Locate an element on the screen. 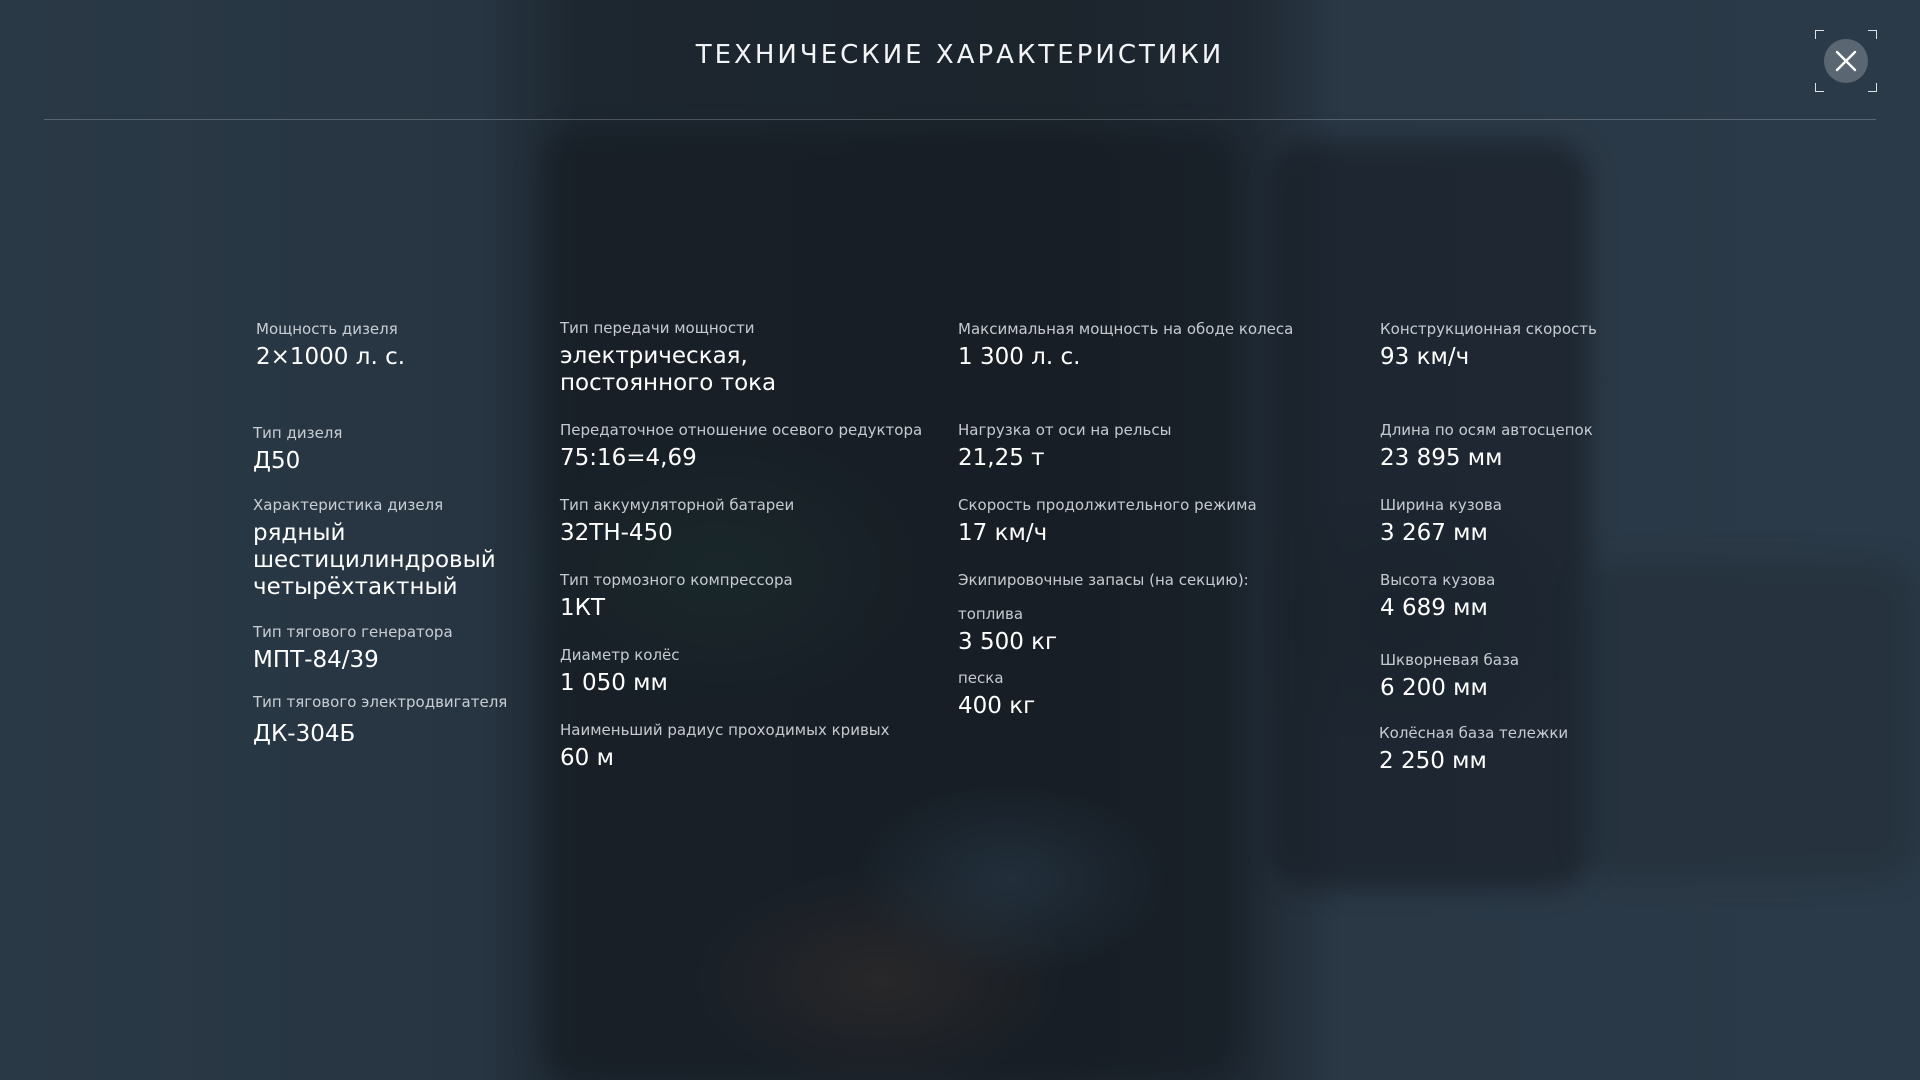  modal-title: ТЕХНИЧЕСКИЕ ХАРАКТЕРИСТИКИ is located at coordinates (960, 55).